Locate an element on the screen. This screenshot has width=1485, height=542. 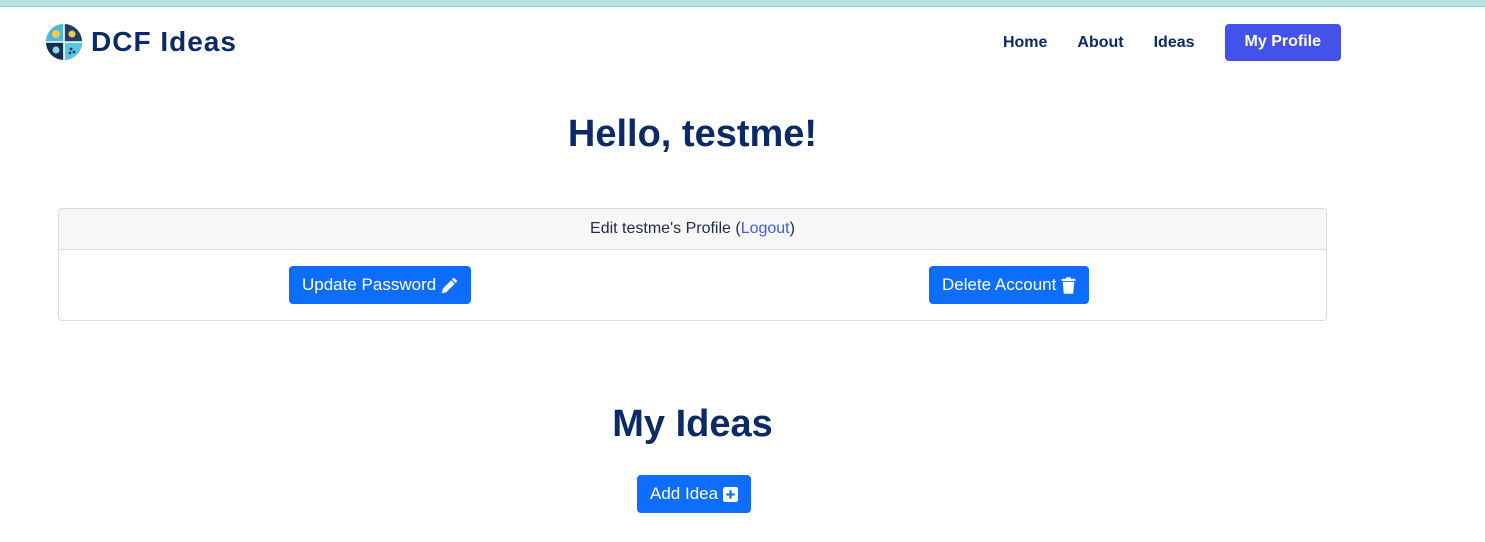
nav-home-link: Home is located at coordinates (1025, 43).